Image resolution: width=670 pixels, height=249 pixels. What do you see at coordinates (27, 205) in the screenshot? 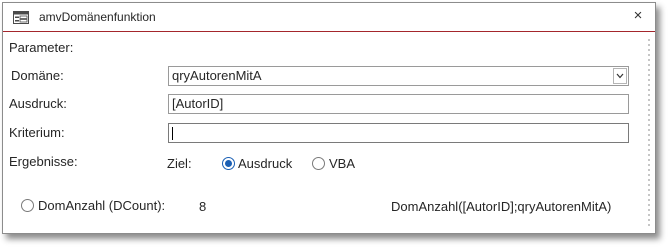
I see `radio-domanzahl` at bounding box center [27, 205].